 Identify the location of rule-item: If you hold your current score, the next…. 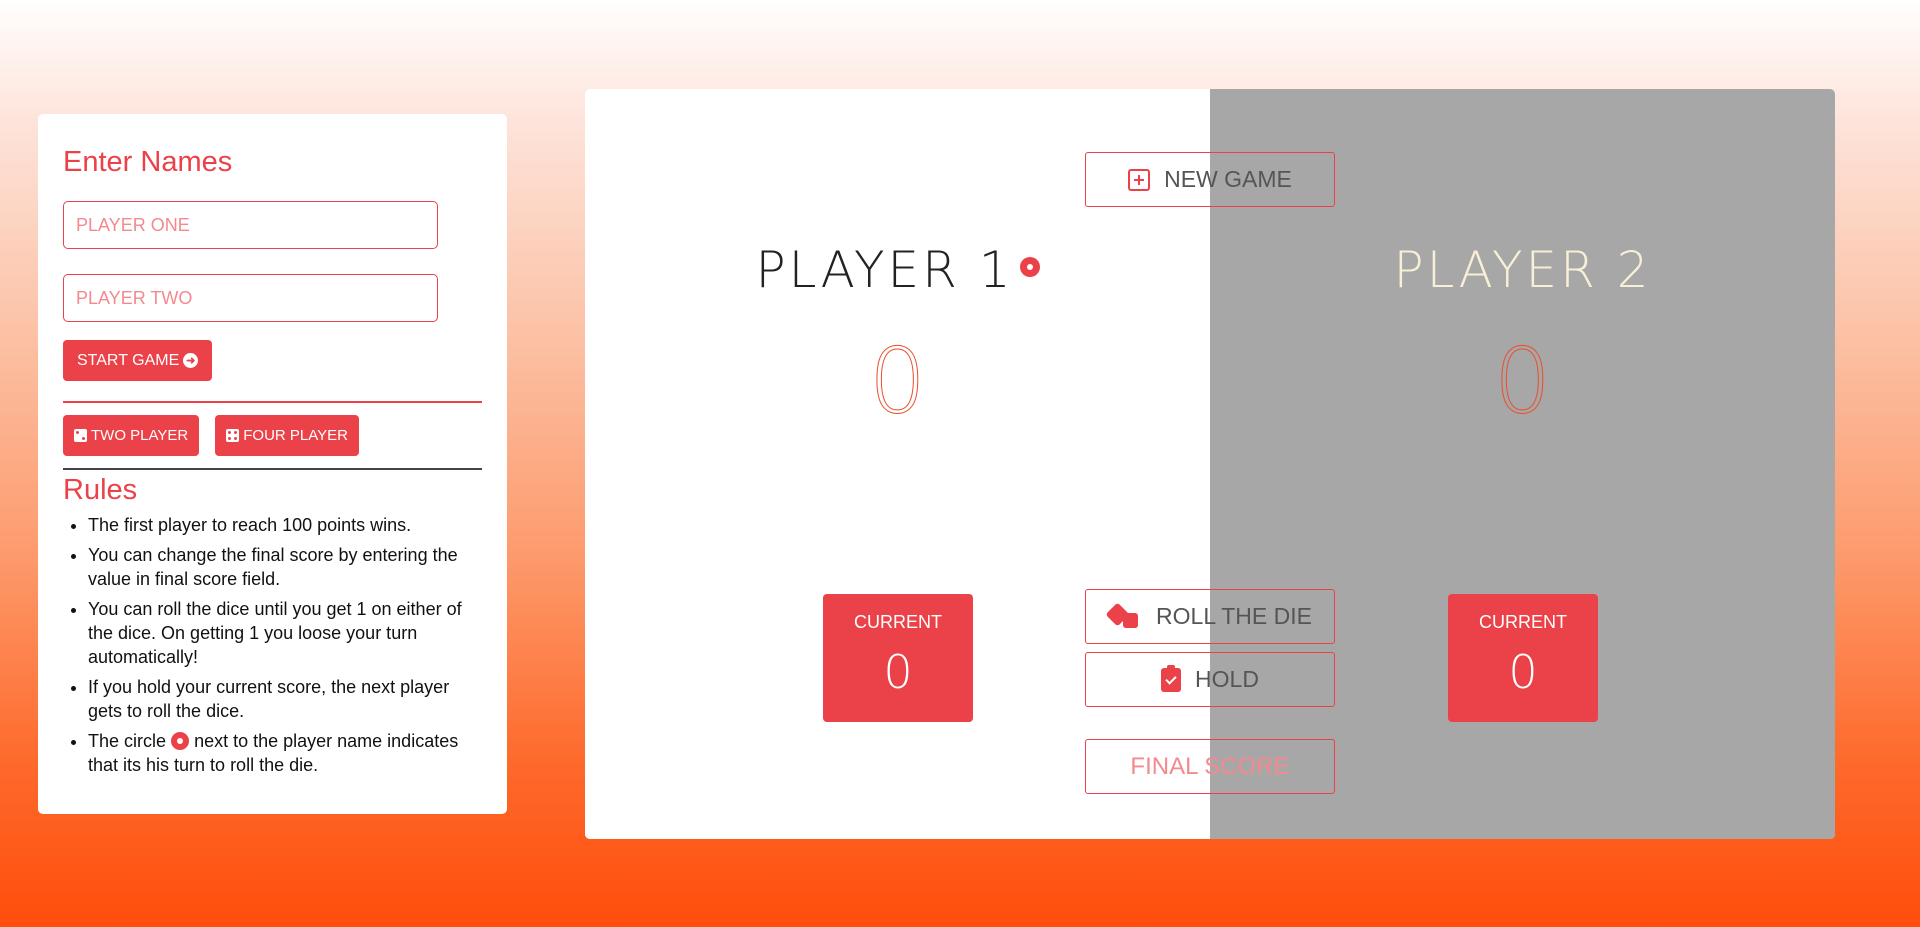
(285, 699).